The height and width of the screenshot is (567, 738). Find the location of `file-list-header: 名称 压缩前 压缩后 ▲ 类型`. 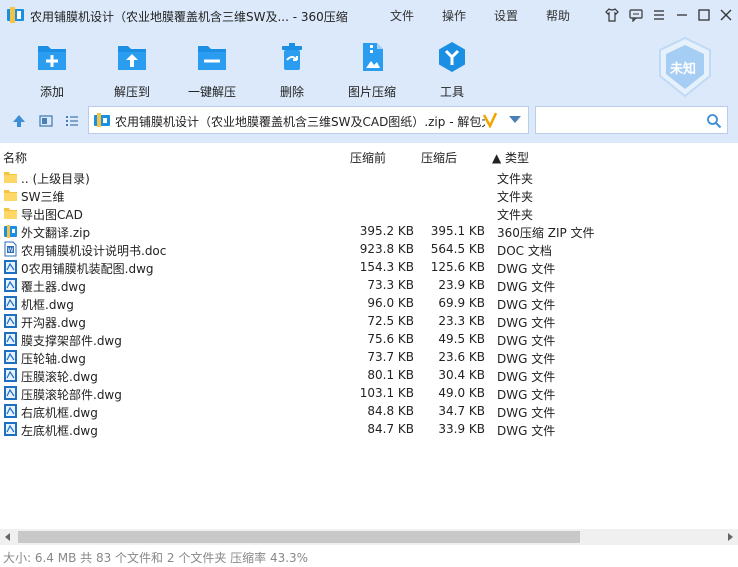

file-list-header: 名称 压缩前 压缩后 ▲ 类型 is located at coordinates (369, 156).